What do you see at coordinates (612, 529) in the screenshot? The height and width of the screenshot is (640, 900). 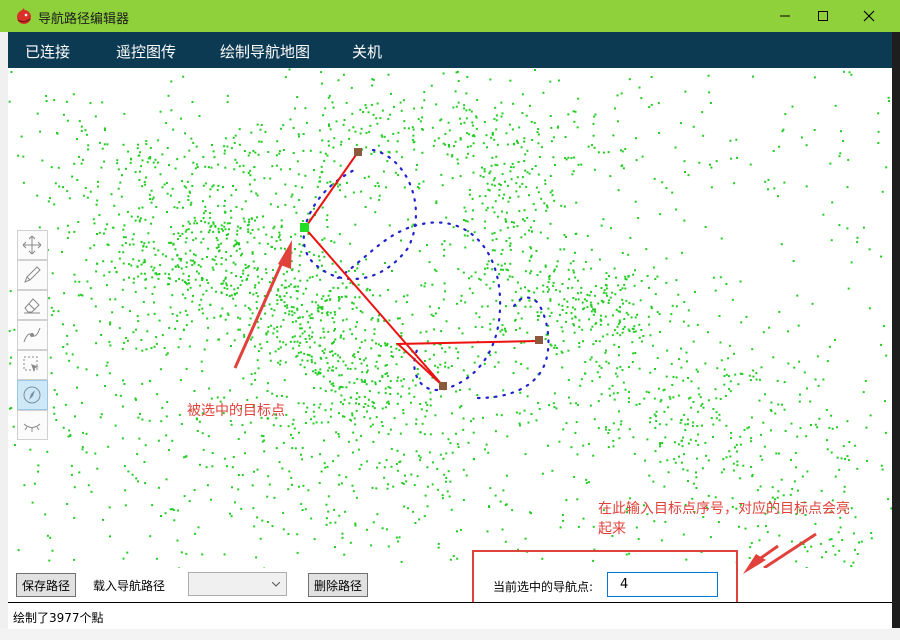 I see `annotation-input-hint-line2: 起来` at bounding box center [612, 529].